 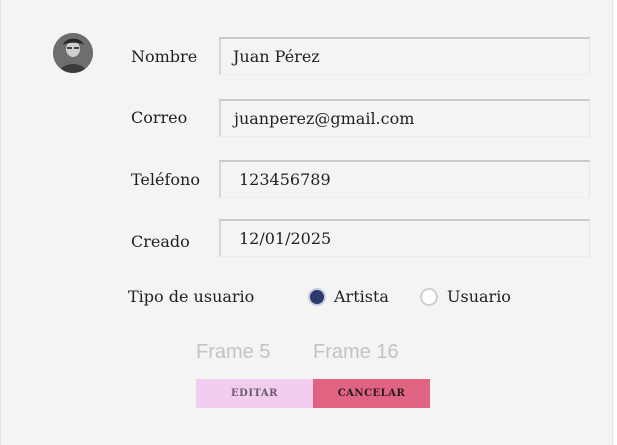 What do you see at coordinates (429, 297) in the screenshot?
I see `radio-usuario` at bounding box center [429, 297].